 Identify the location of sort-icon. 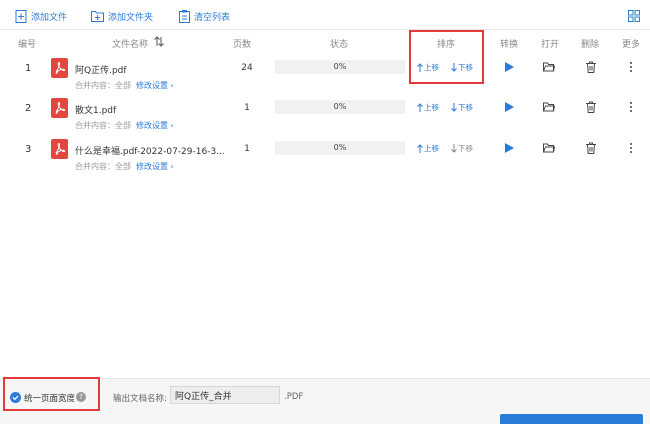
(159, 43).